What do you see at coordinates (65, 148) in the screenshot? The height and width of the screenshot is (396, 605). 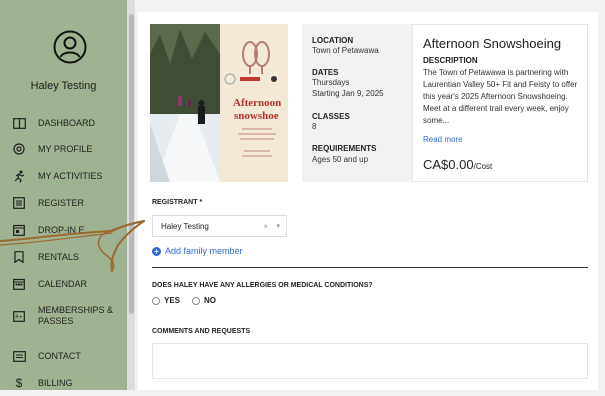 I see `nav-label: MY PROFILE` at bounding box center [65, 148].